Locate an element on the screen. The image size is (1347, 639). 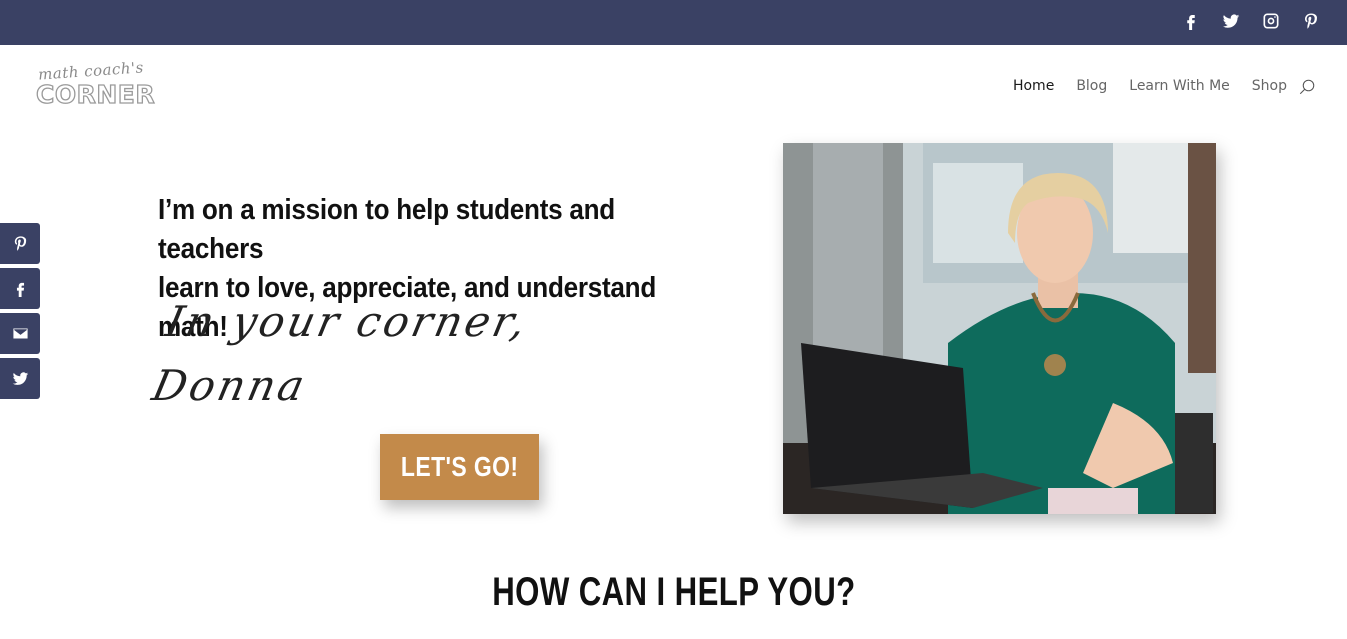
lets-go-button: LET'S GO! is located at coordinates (459, 467).